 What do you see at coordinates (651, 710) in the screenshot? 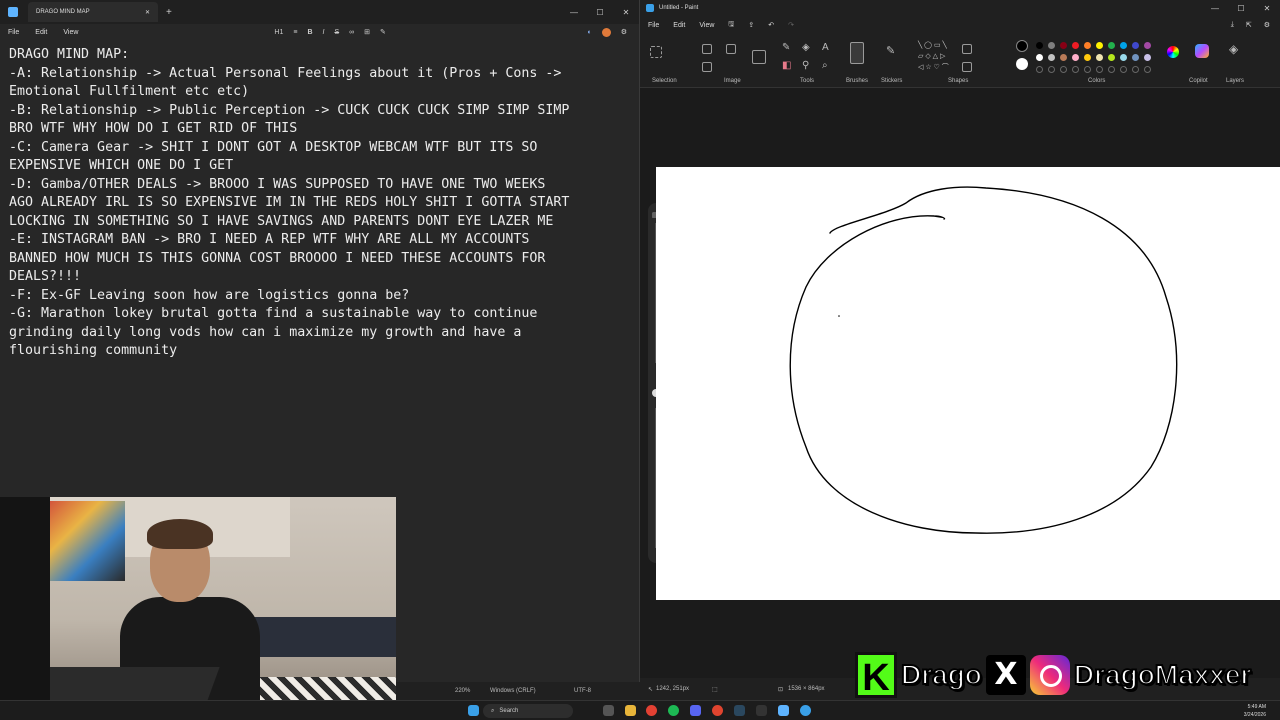
I see `chrome-icon` at bounding box center [651, 710].